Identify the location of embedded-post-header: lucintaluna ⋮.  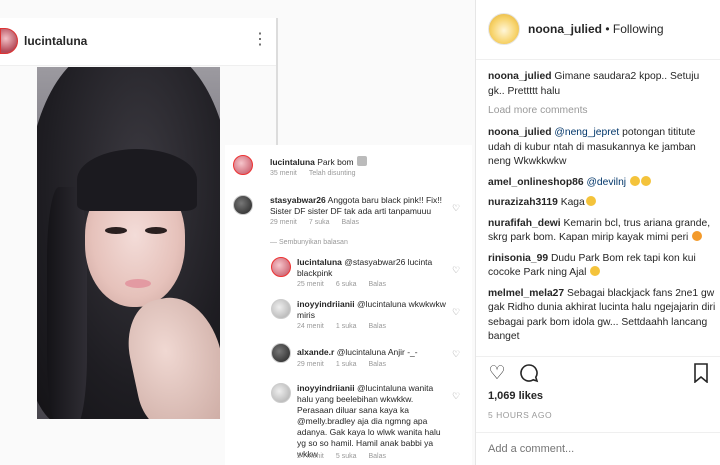
(139, 42).